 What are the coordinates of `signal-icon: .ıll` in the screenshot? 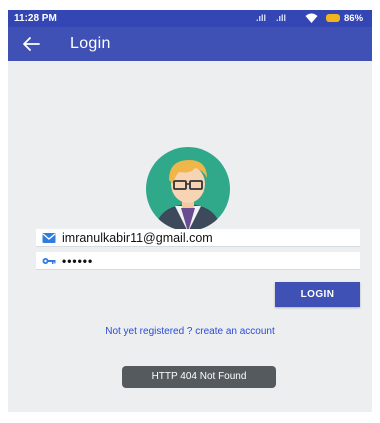 It's located at (261, 18).